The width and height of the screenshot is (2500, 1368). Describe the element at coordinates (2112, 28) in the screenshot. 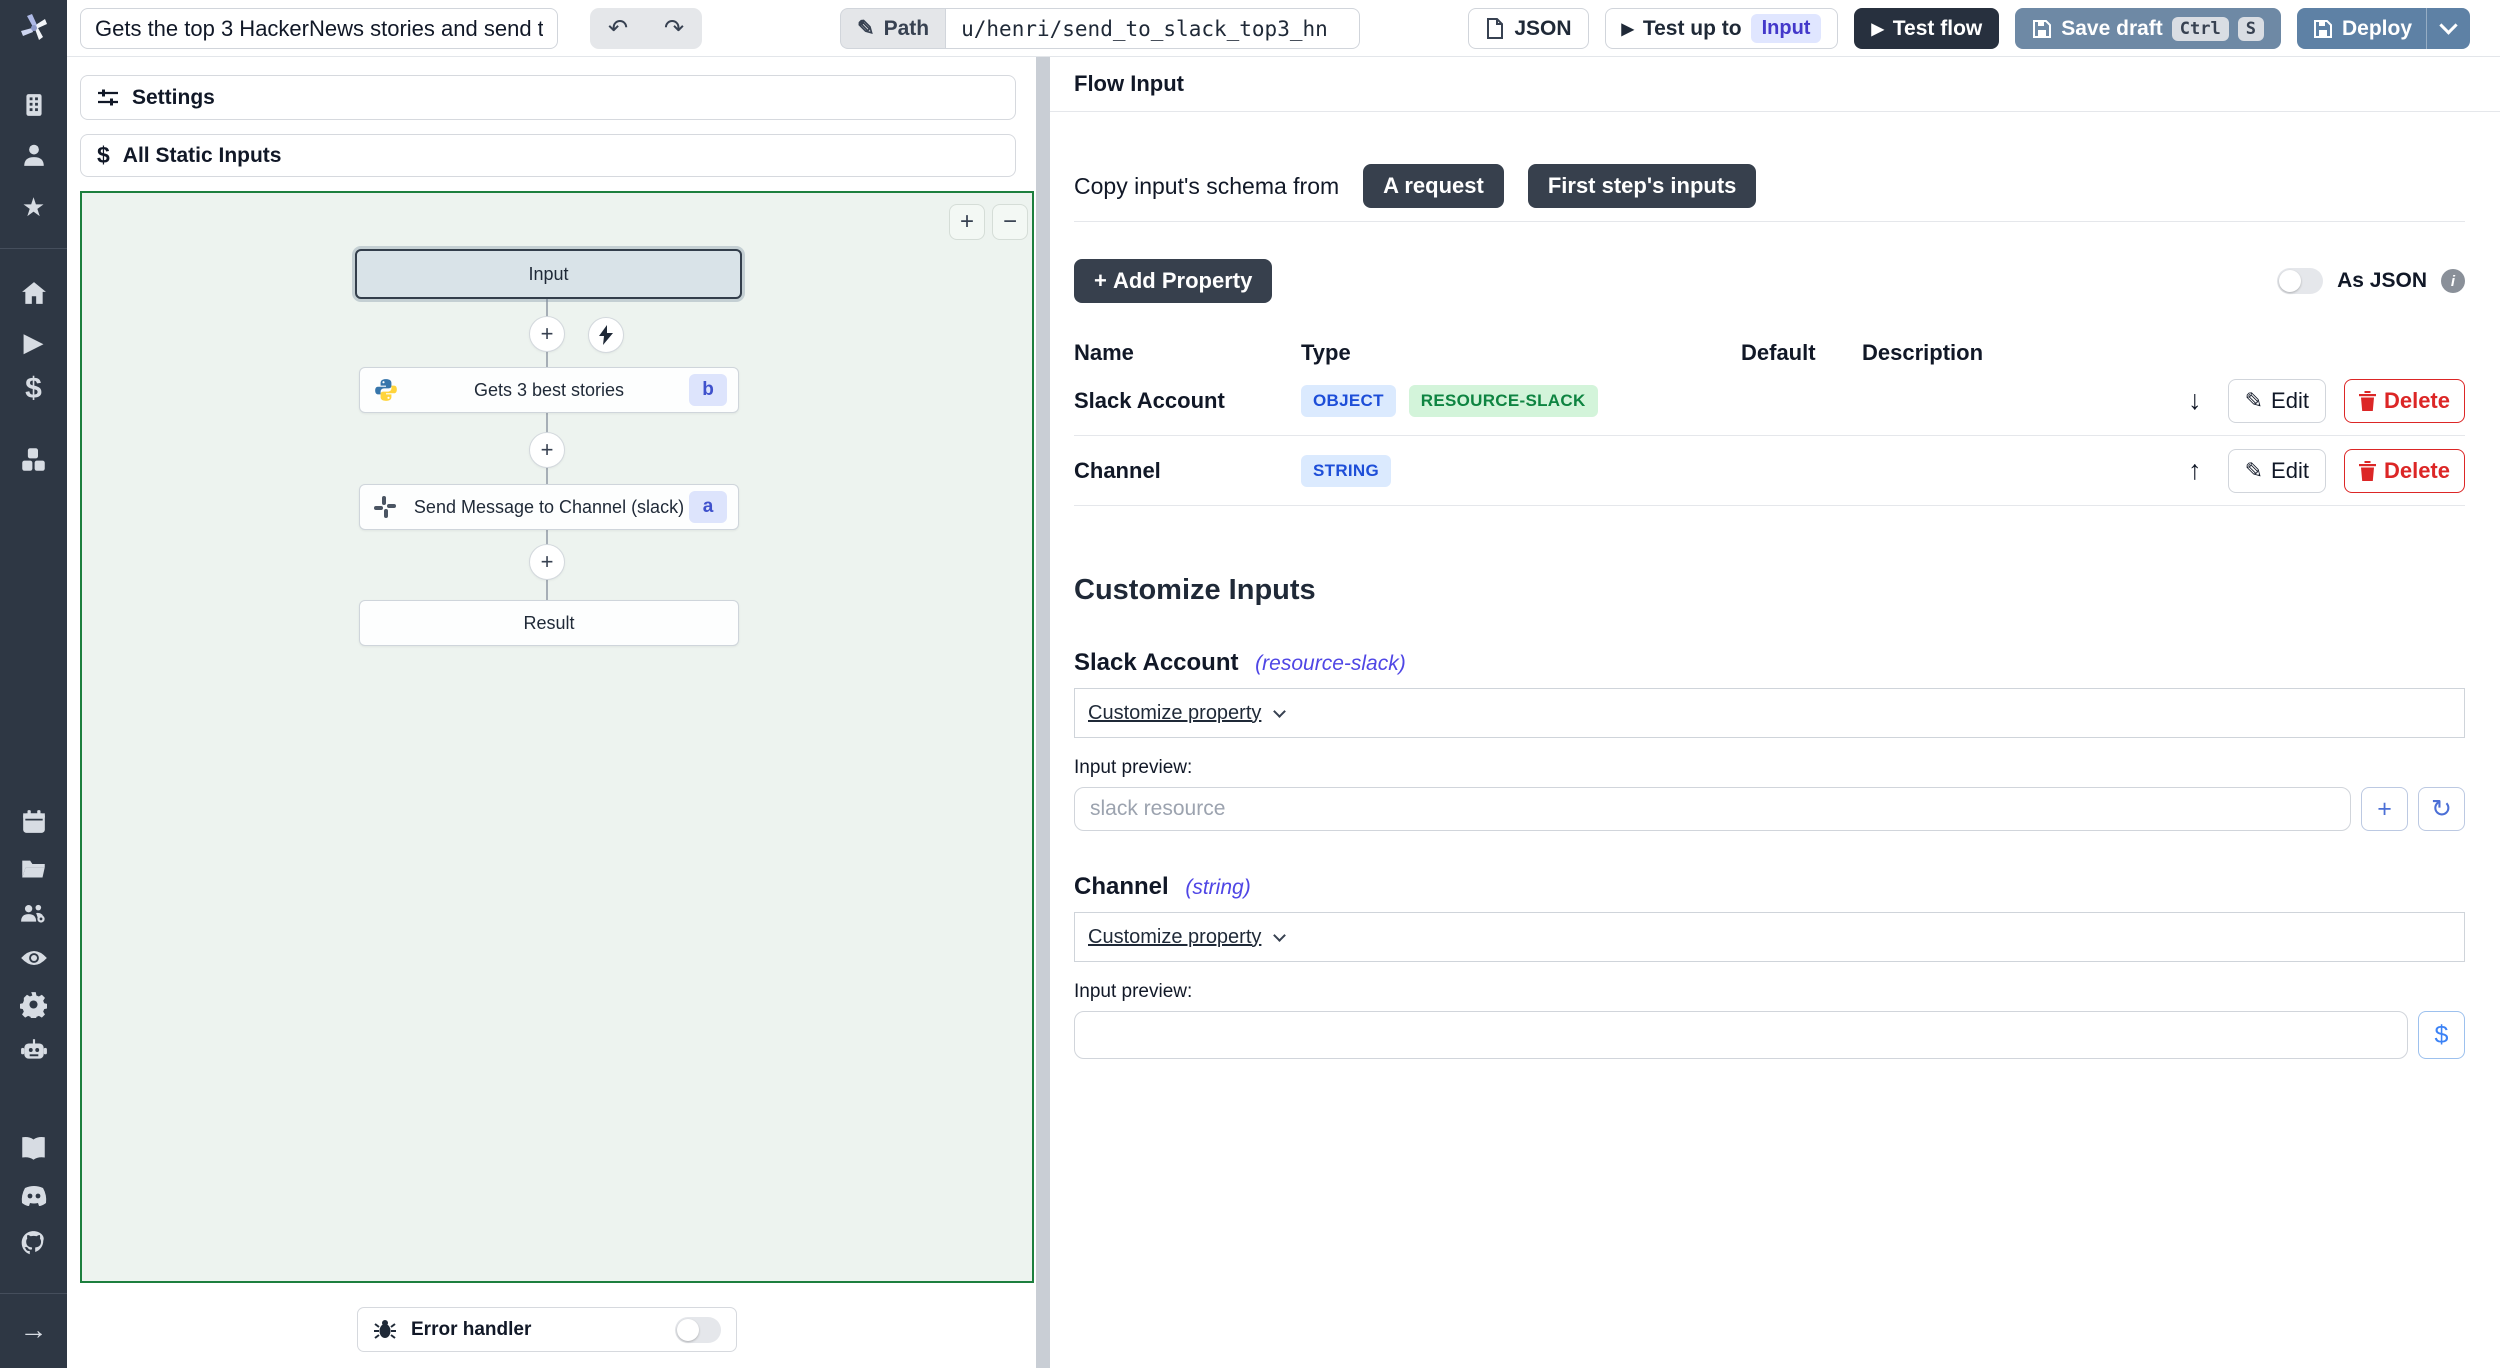

I see `save-draft-label: Save draft` at that location.